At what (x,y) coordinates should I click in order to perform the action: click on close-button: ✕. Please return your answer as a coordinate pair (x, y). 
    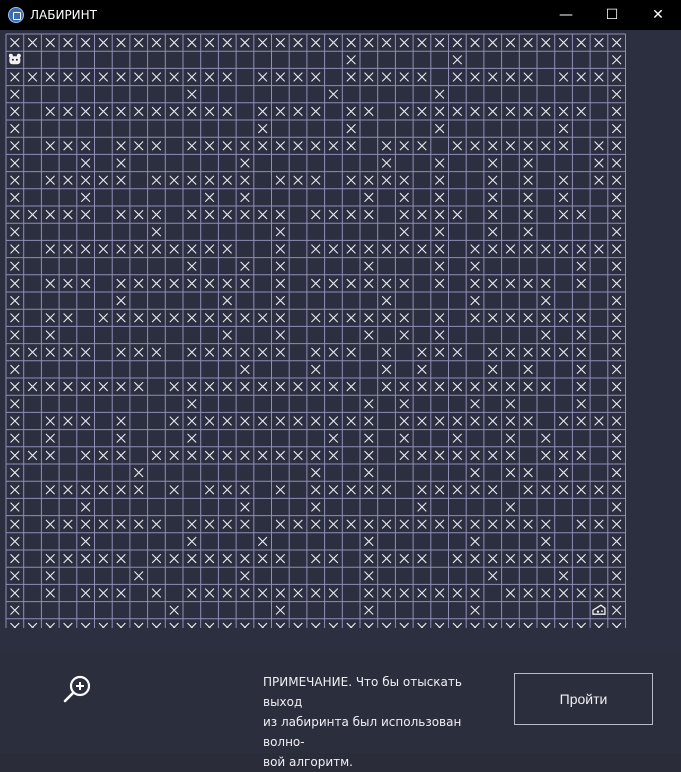
    Looking at the image, I should click on (658, 15).